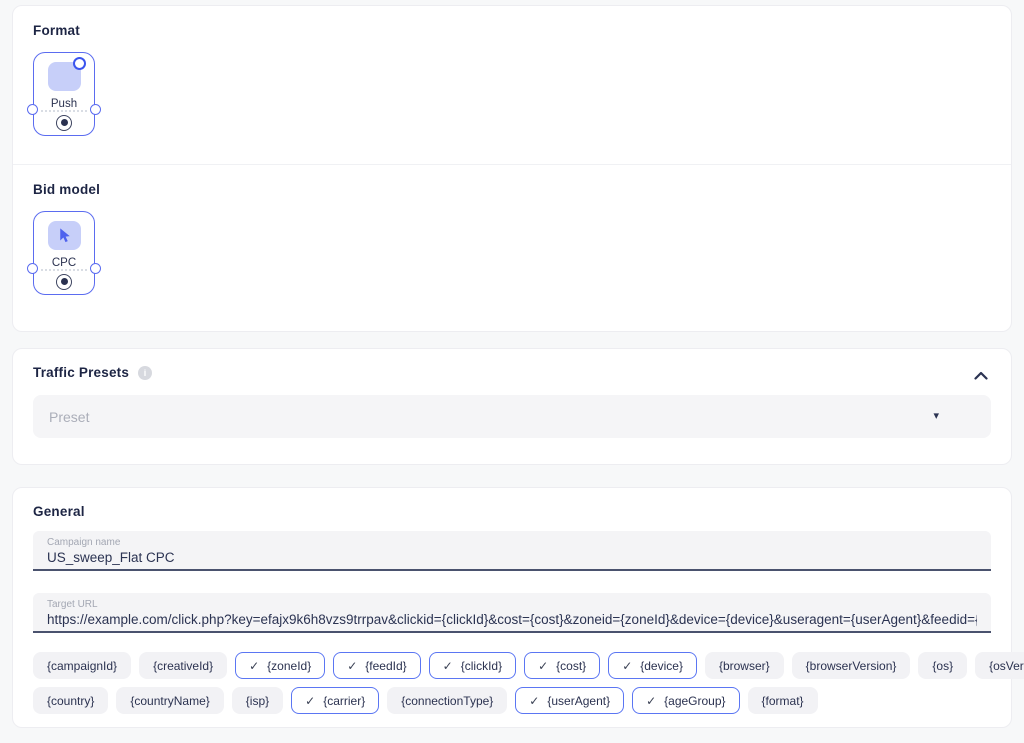 Image resolution: width=1024 pixels, height=743 pixels. I want to click on macro-chip-label: {isp}, so click(257, 700).